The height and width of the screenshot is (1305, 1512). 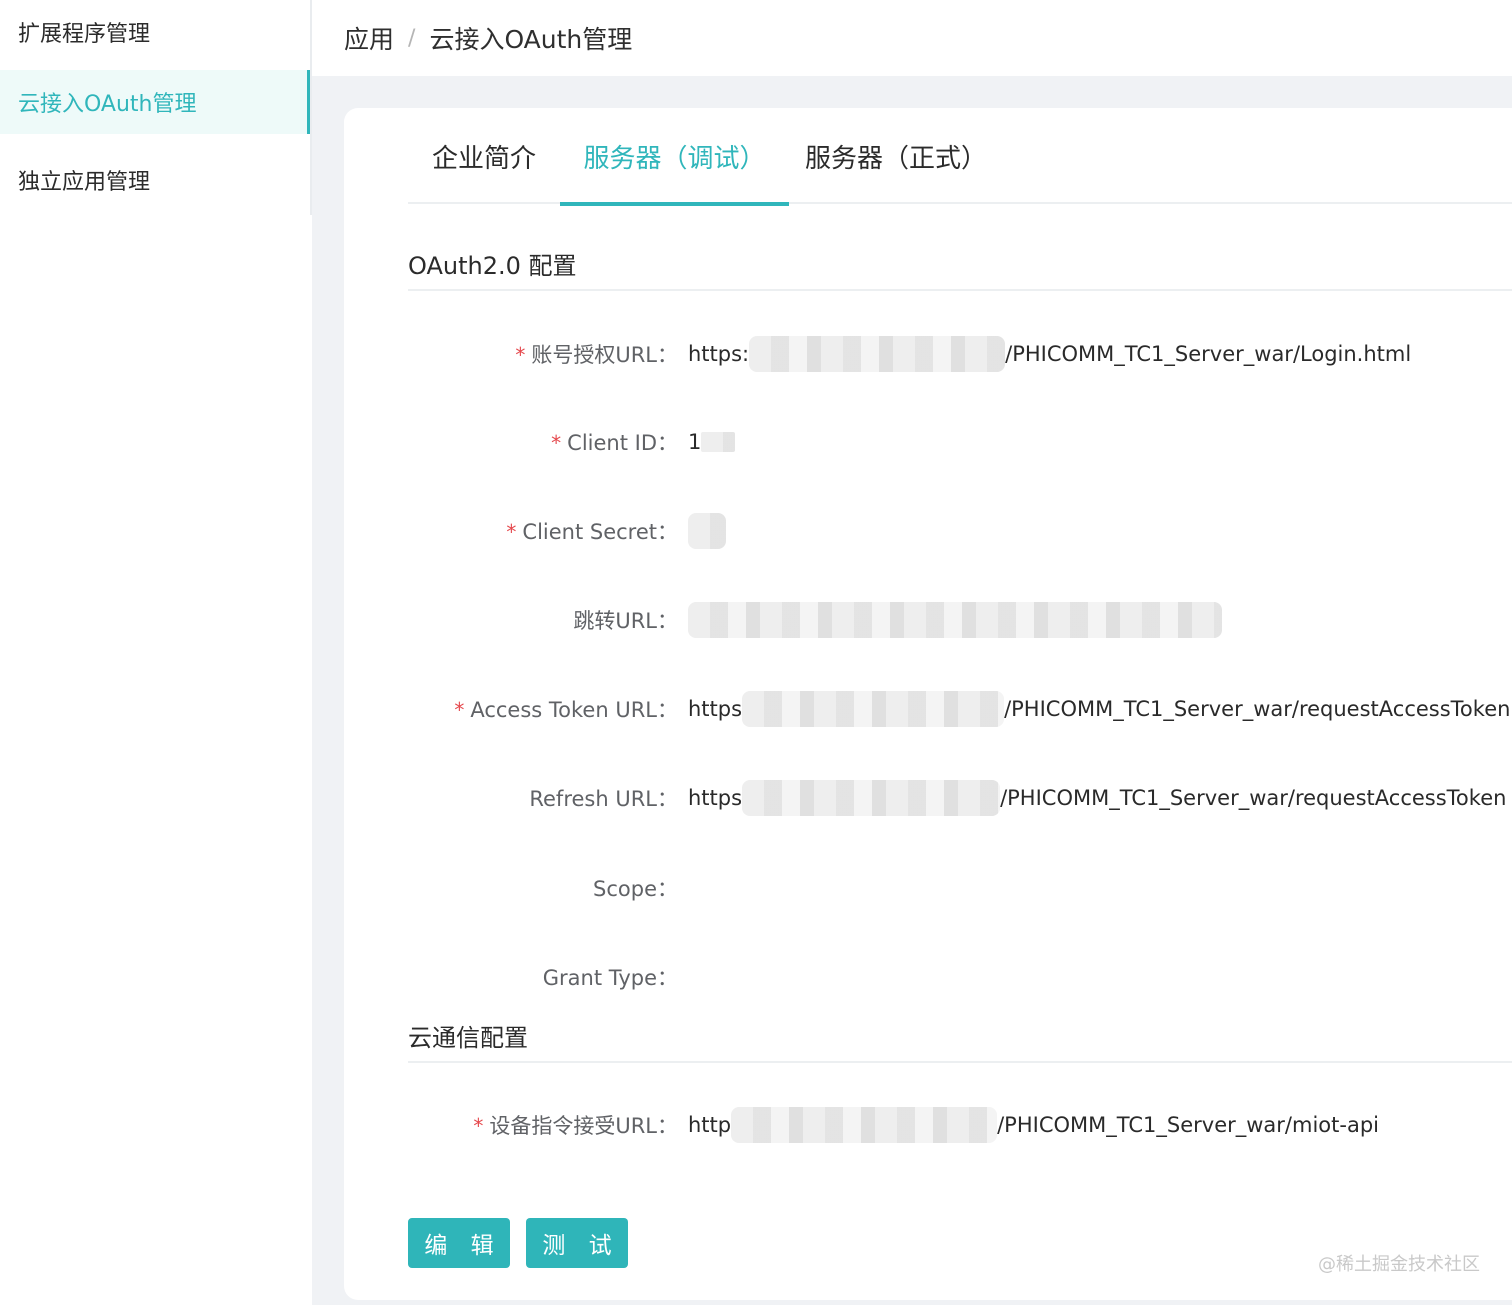 I want to click on breadcrumb: 应用 / 云接入OAuth管理, so click(x=912, y=38).